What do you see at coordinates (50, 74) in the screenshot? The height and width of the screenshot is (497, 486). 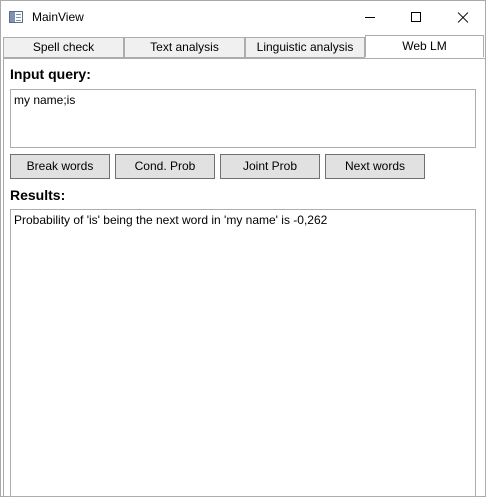 I see `input-query-label: Input query:` at bounding box center [50, 74].